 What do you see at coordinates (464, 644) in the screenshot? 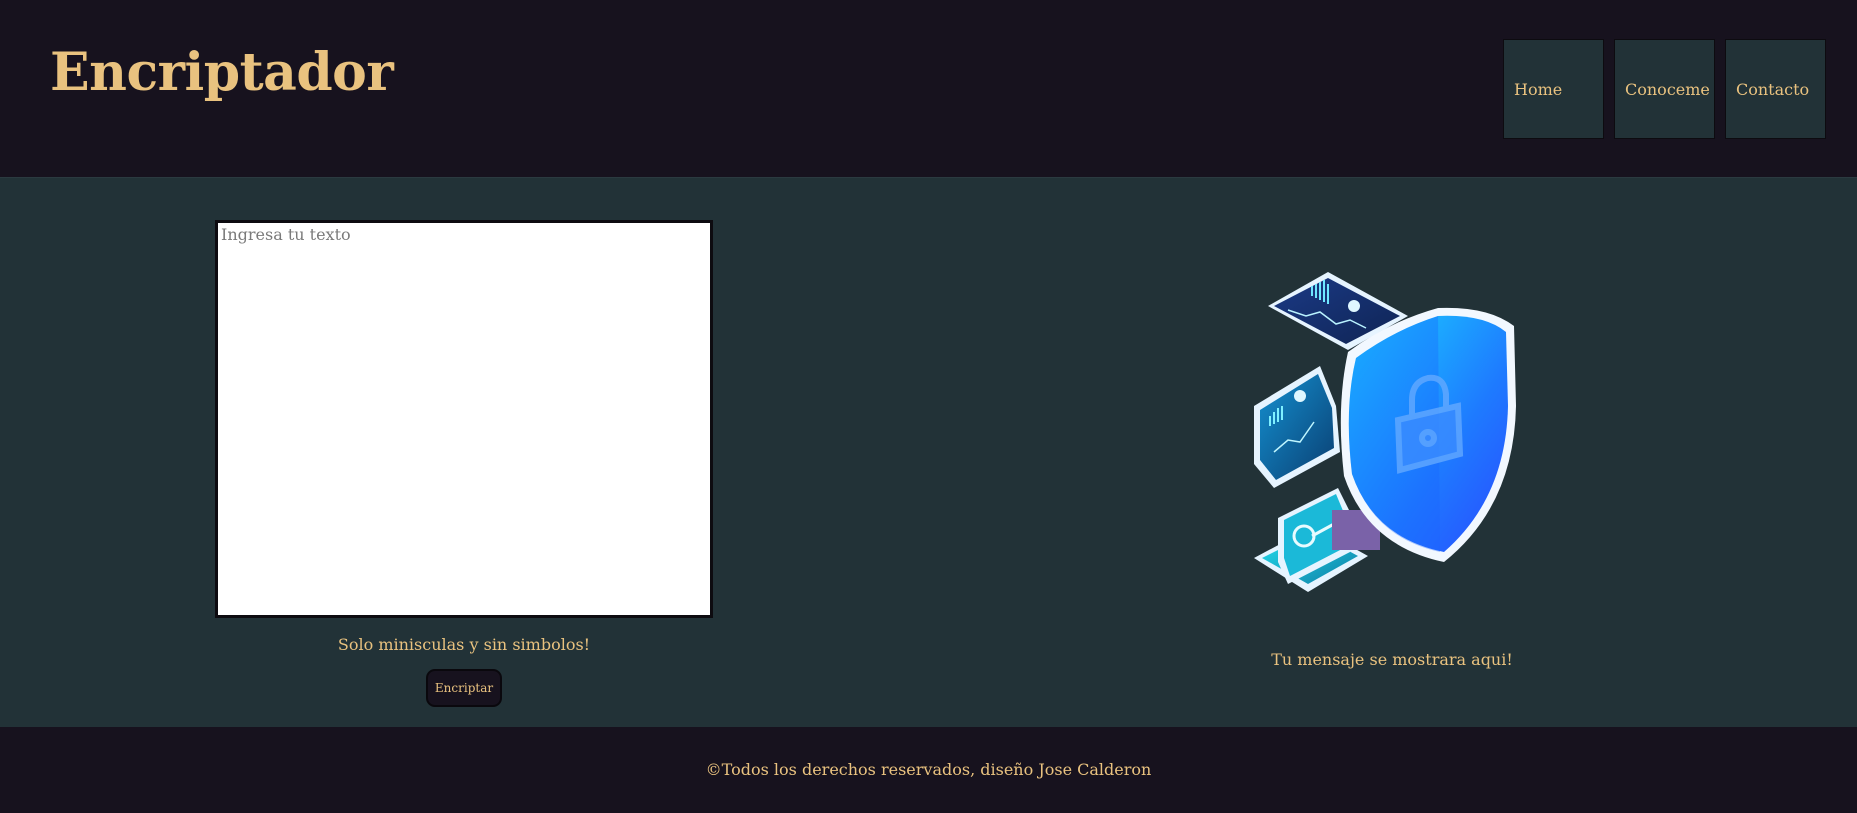
I see `input-hint: Solo minisculas y sin simbolos!` at bounding box center [464, 644].